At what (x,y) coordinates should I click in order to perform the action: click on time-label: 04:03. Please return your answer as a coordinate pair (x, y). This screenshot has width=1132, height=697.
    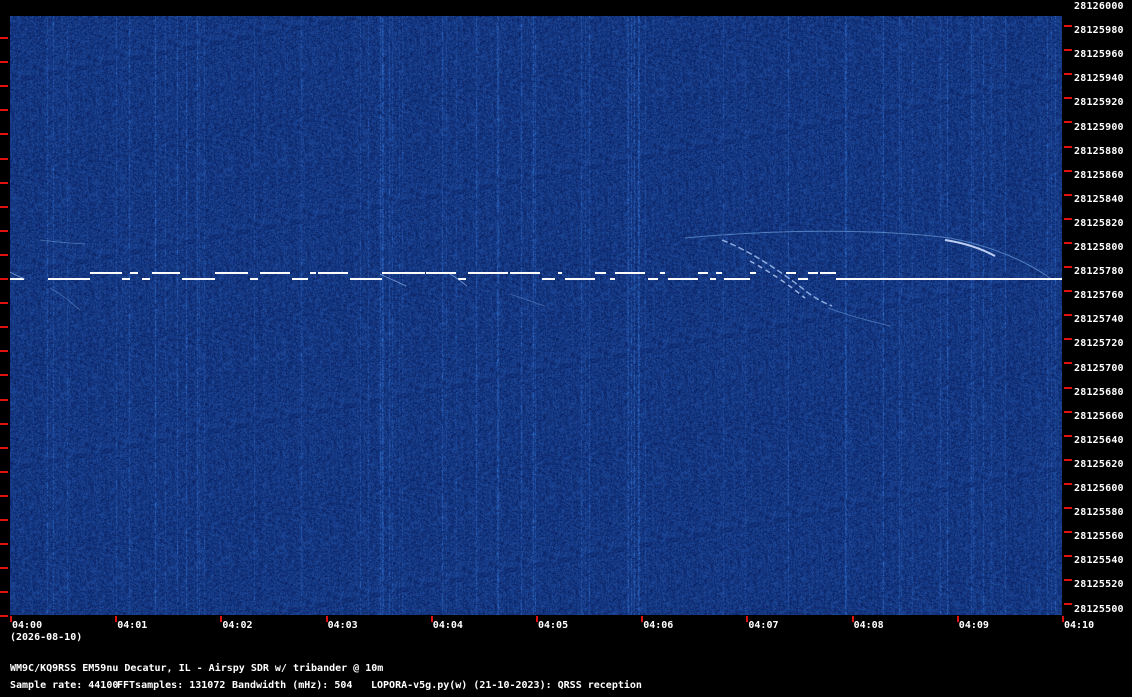
    Looking at the image, I should click on (342, 625).